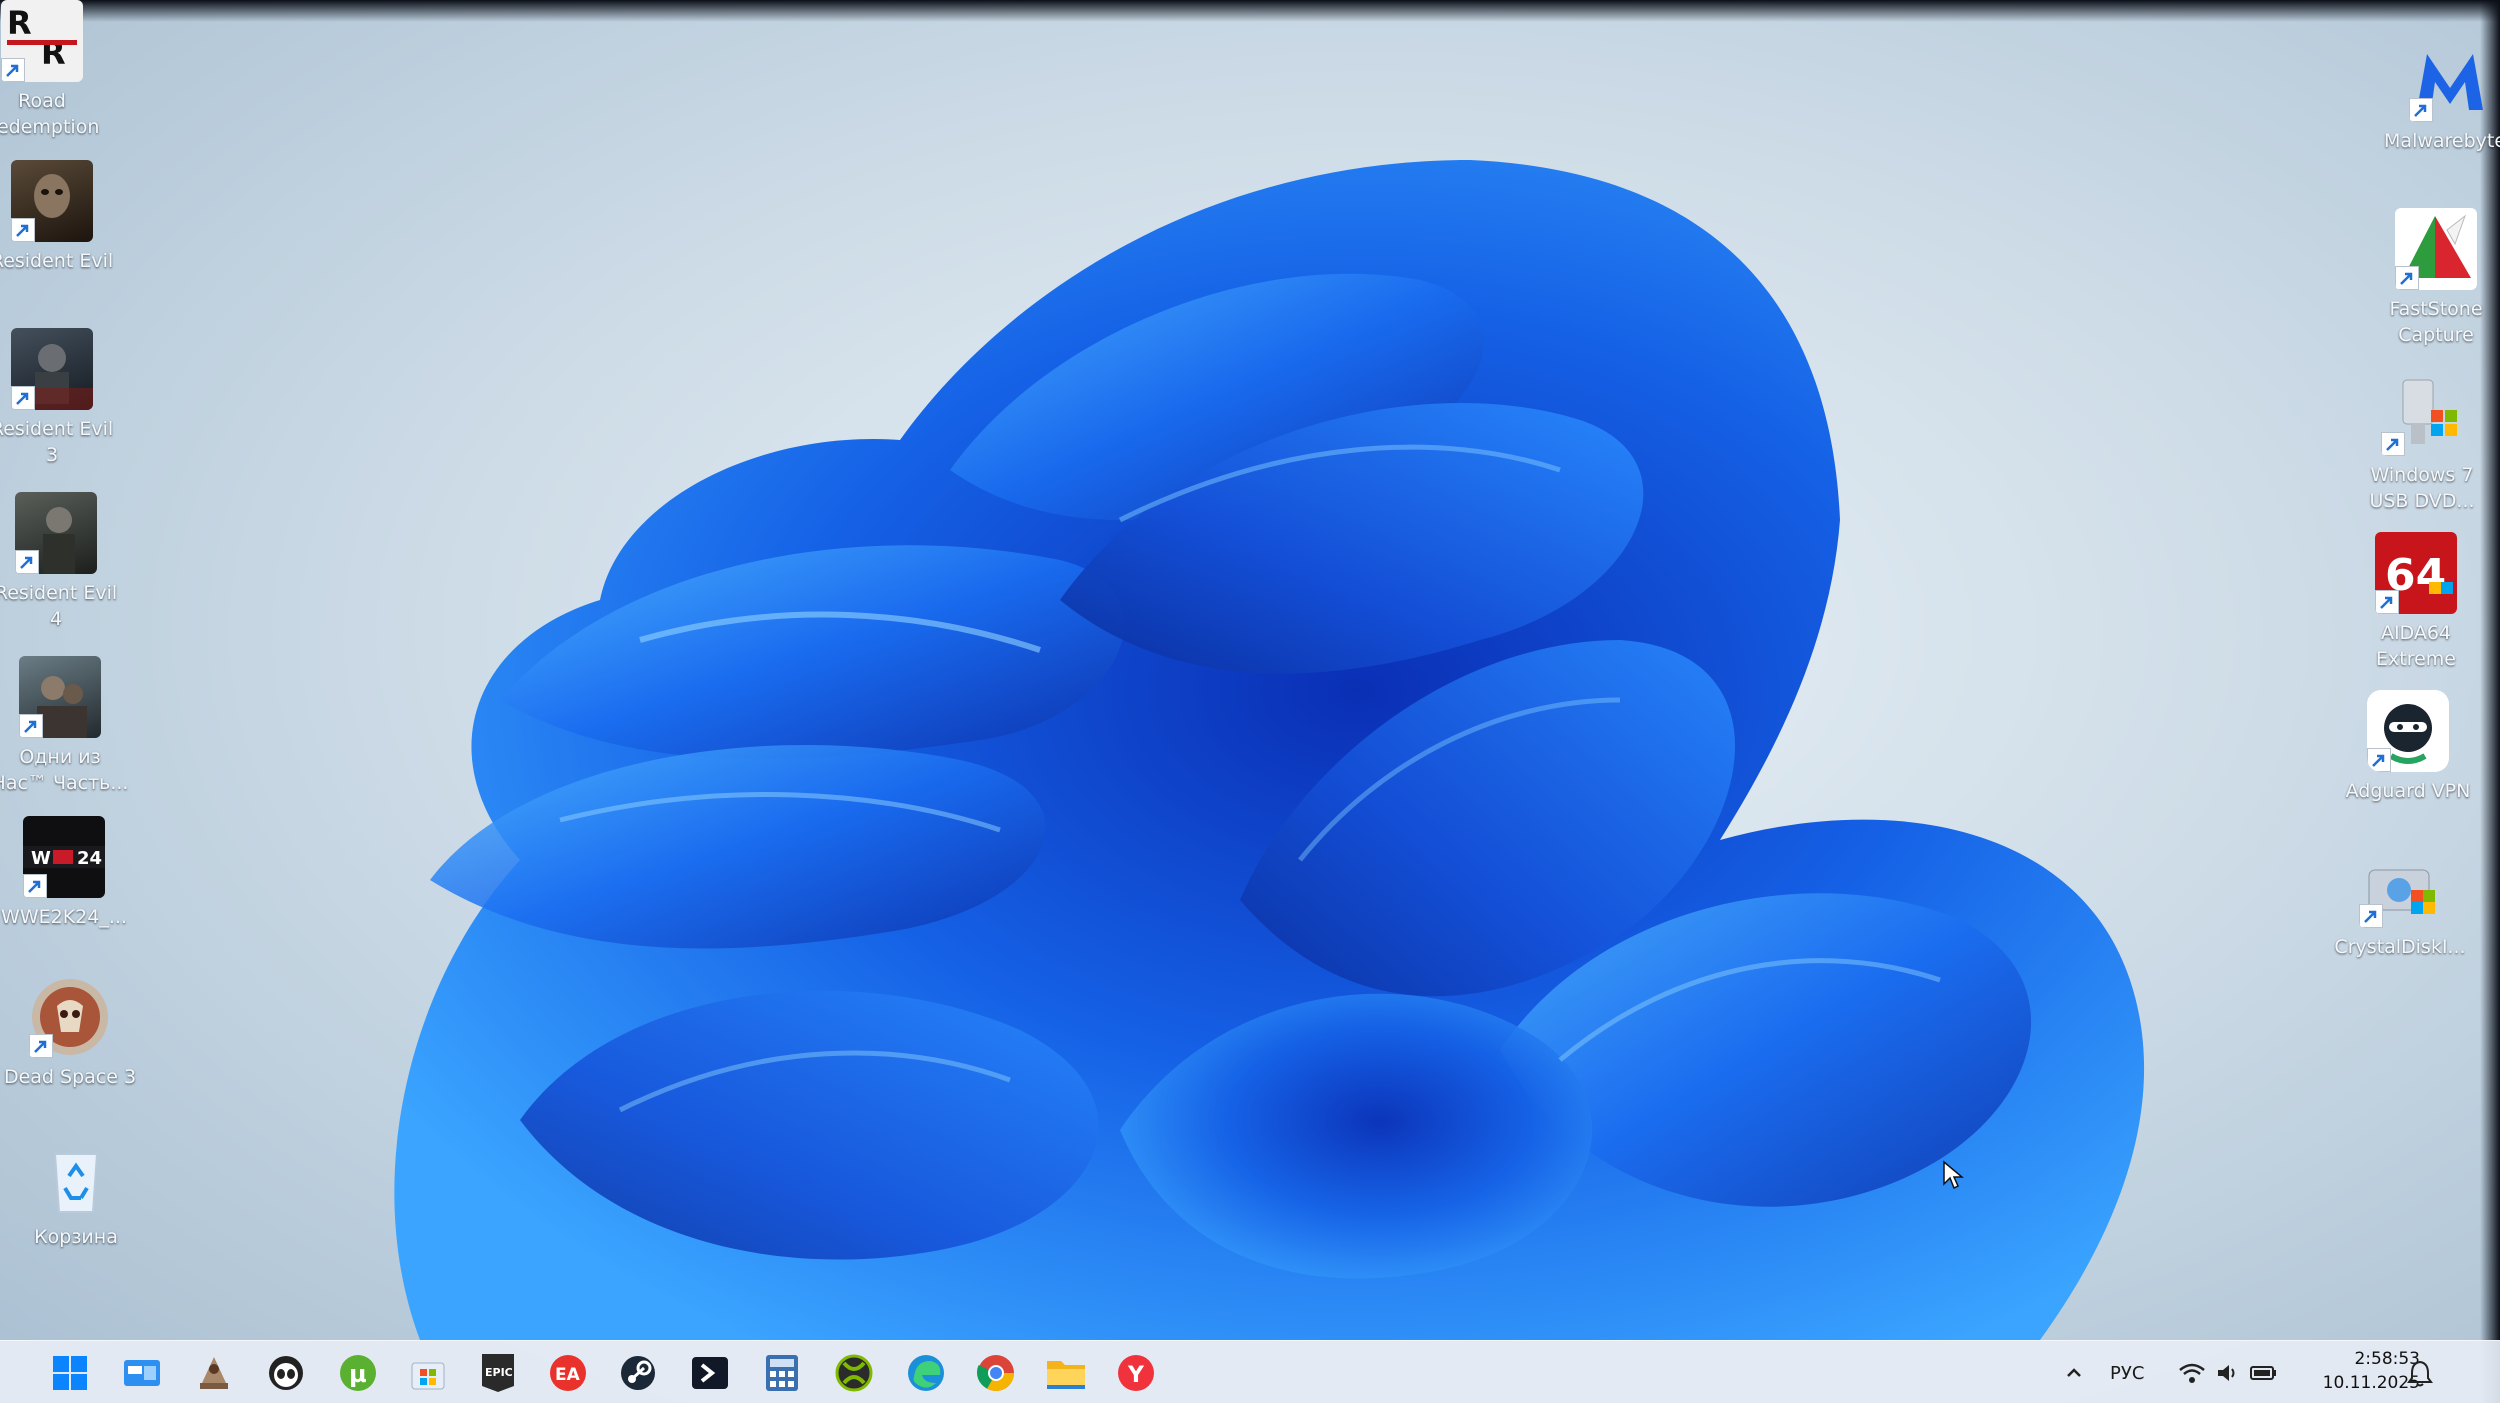 The width and height of the screenshot is (2500, 1403). Describe the element at coordinates (57, 442) in the screenshot. I see `desktop-icon-label: Resident Evil 3` at that location.